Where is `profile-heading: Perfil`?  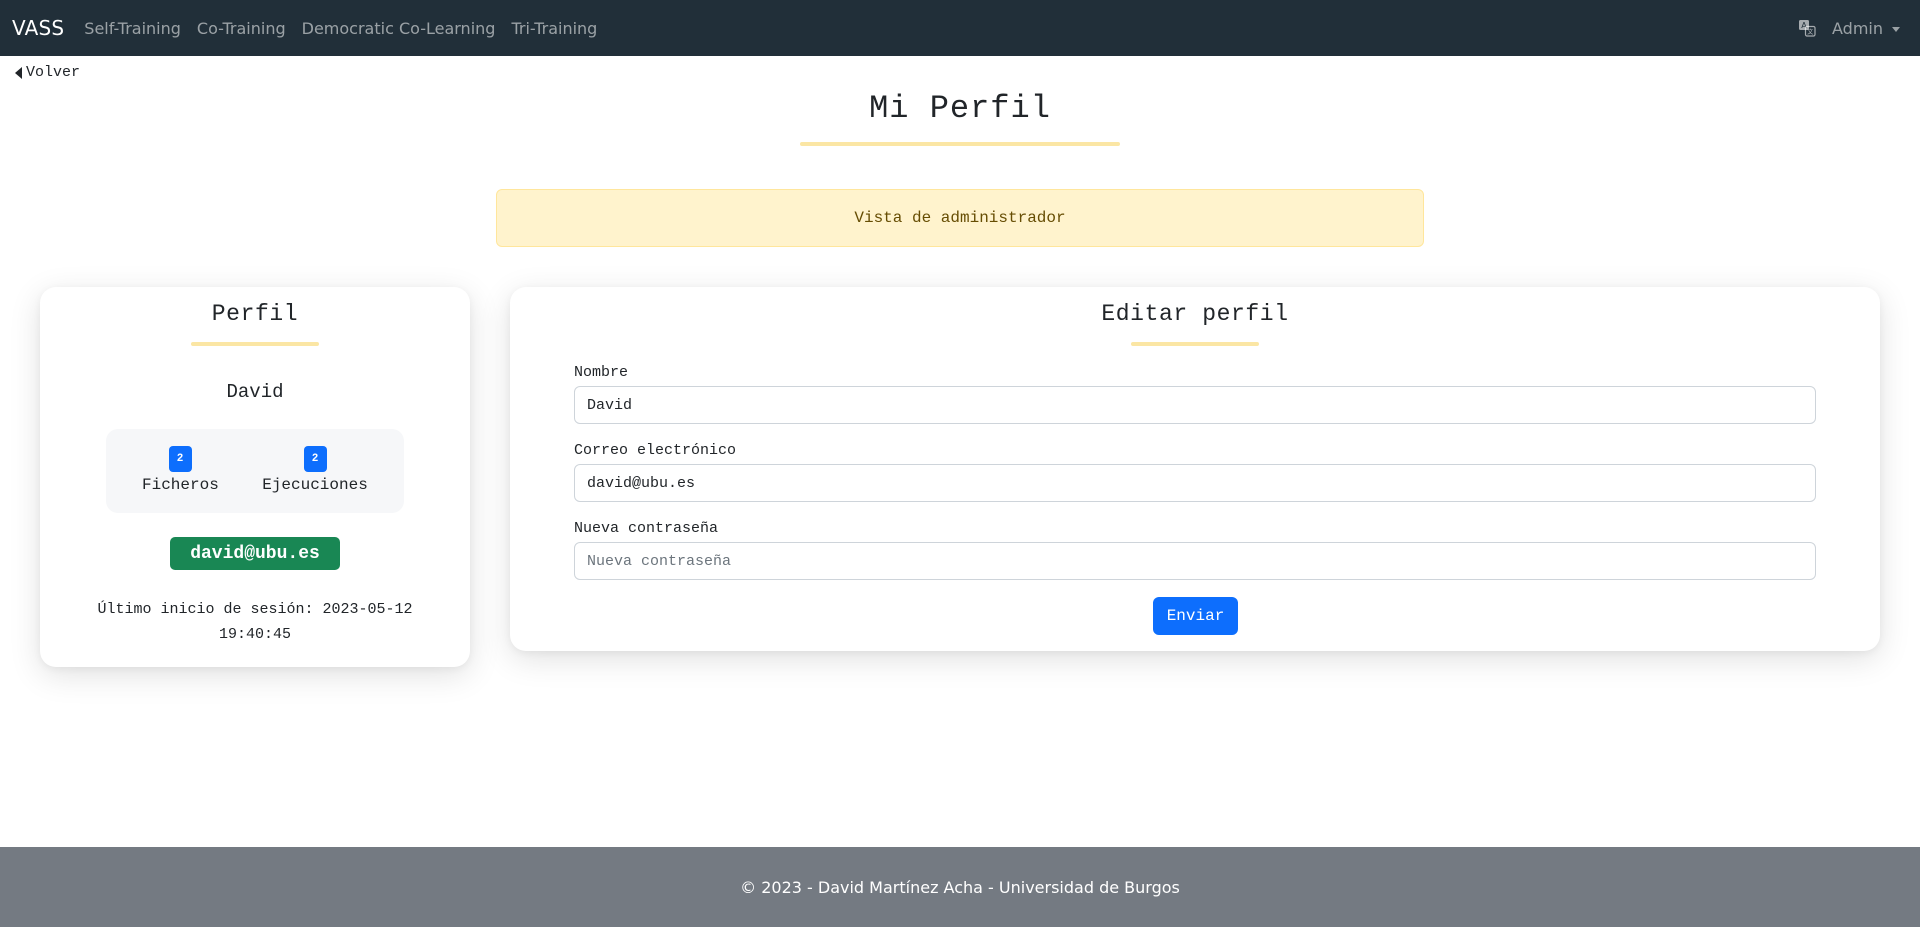
profile-heading: Perfil is located at coordinates (255, 314).